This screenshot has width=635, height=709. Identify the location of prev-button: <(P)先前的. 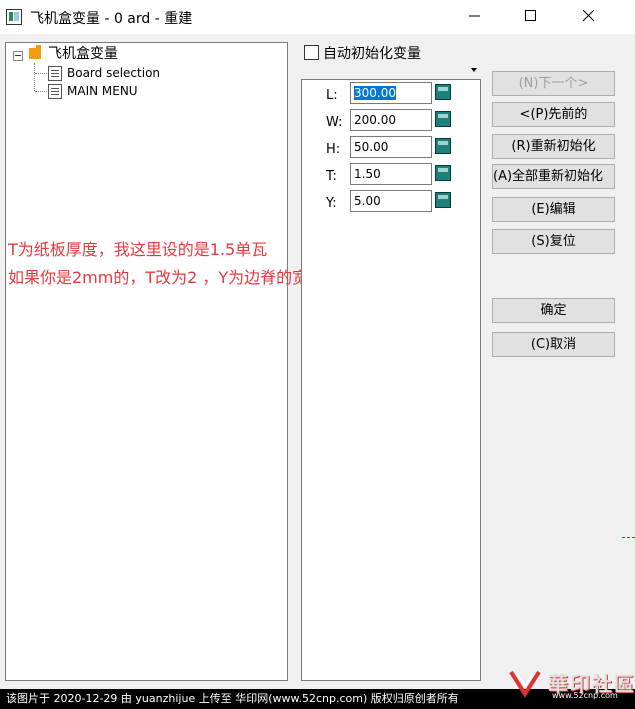
(553, 114).